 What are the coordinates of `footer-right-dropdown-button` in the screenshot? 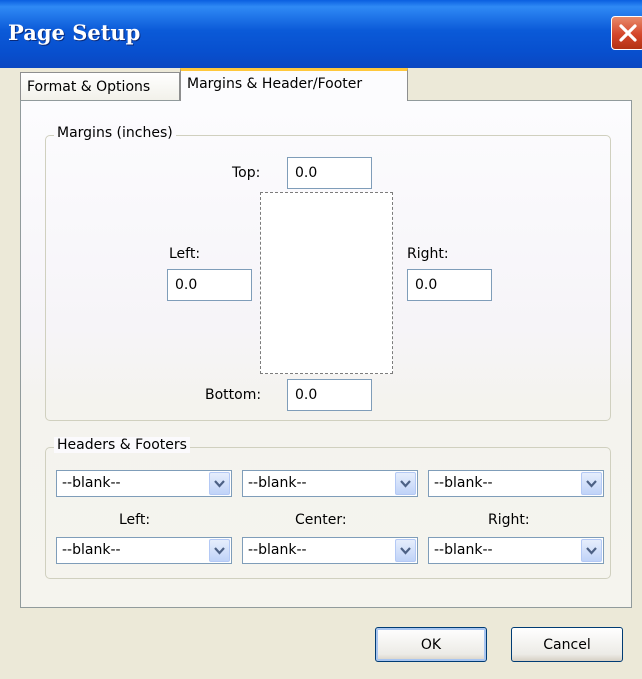 It's located at (591, 550).